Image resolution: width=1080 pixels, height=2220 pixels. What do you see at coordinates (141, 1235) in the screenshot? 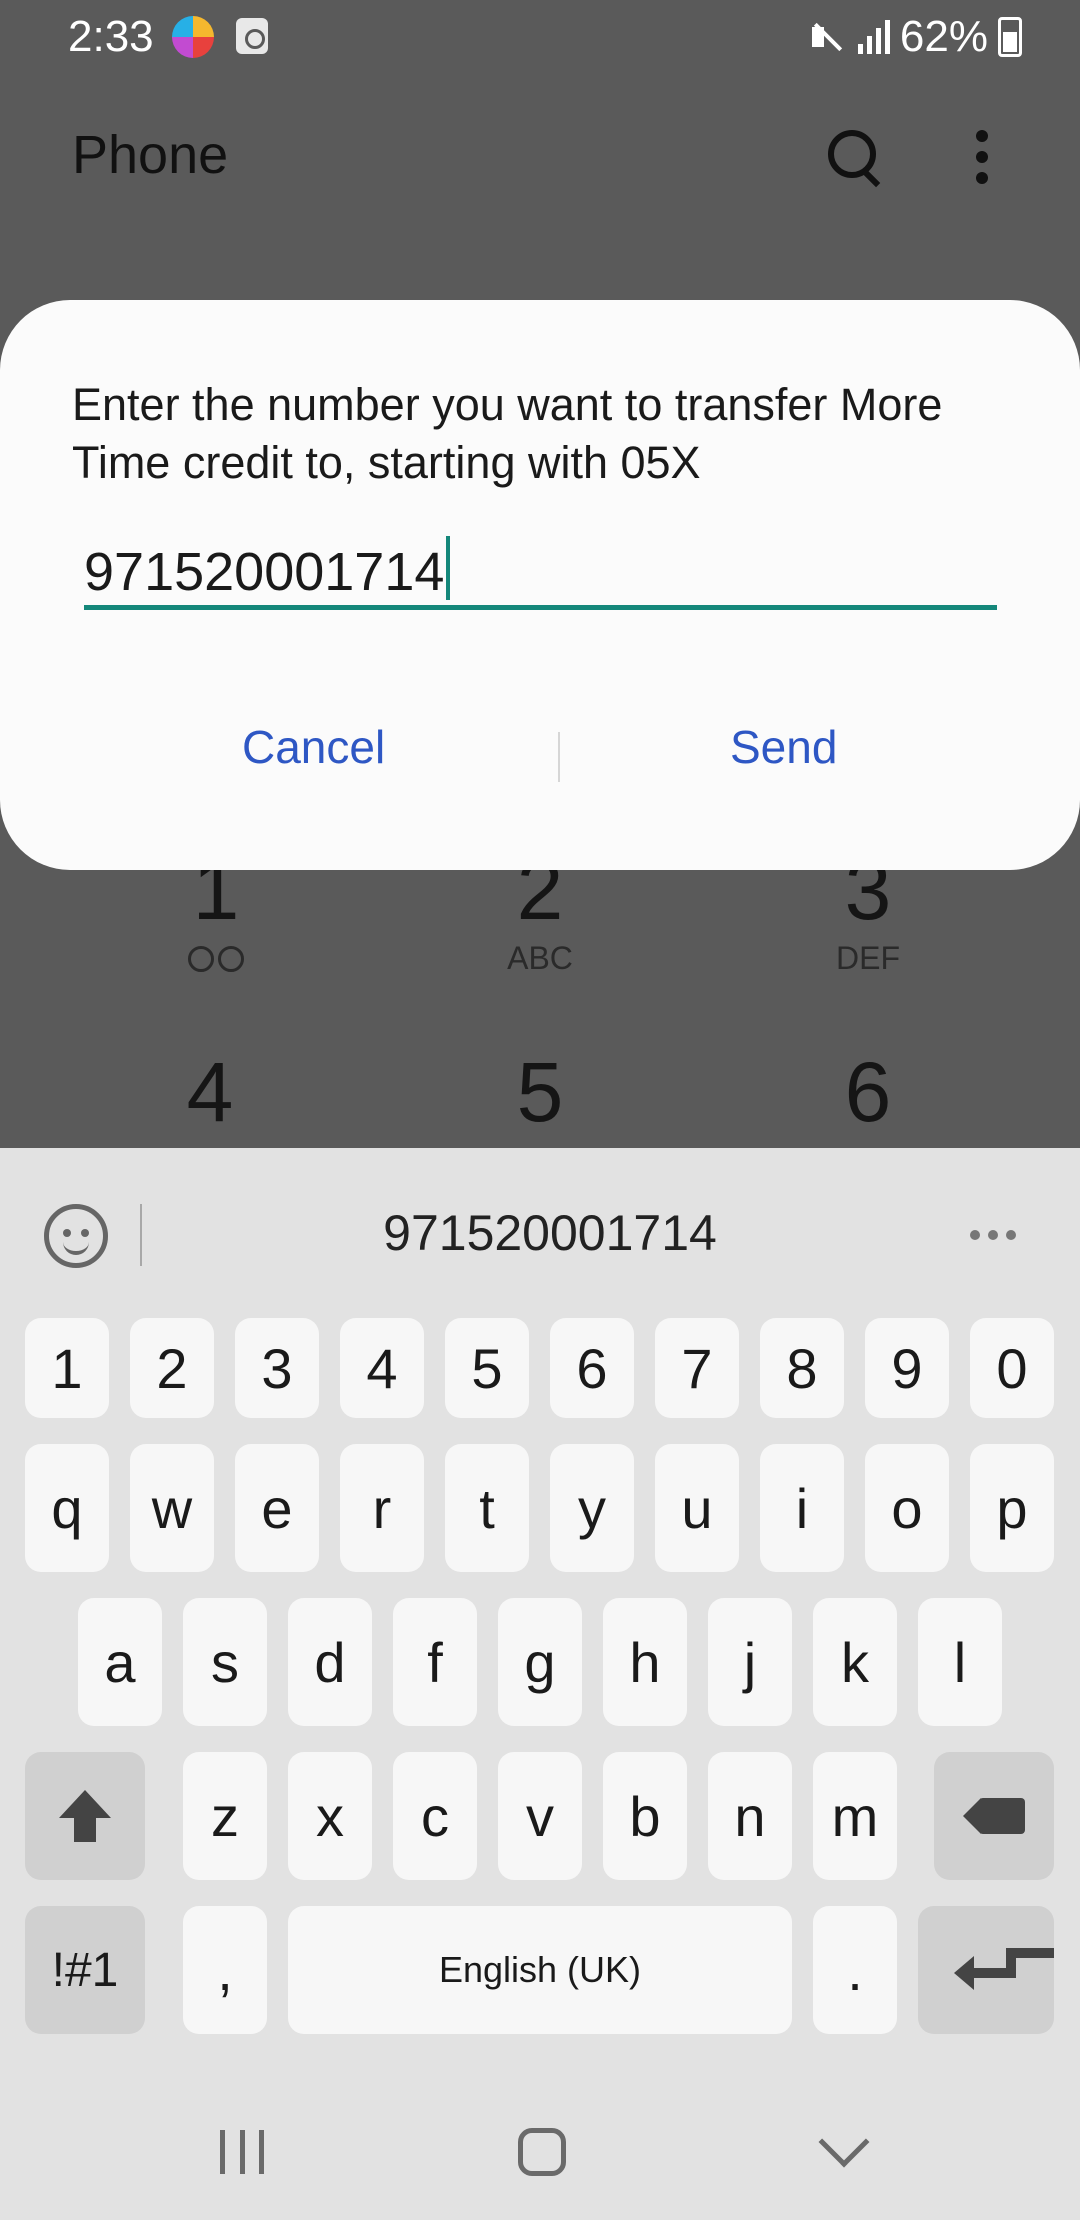
I see `toolbar-divider` at bounding box center [141, 1235].